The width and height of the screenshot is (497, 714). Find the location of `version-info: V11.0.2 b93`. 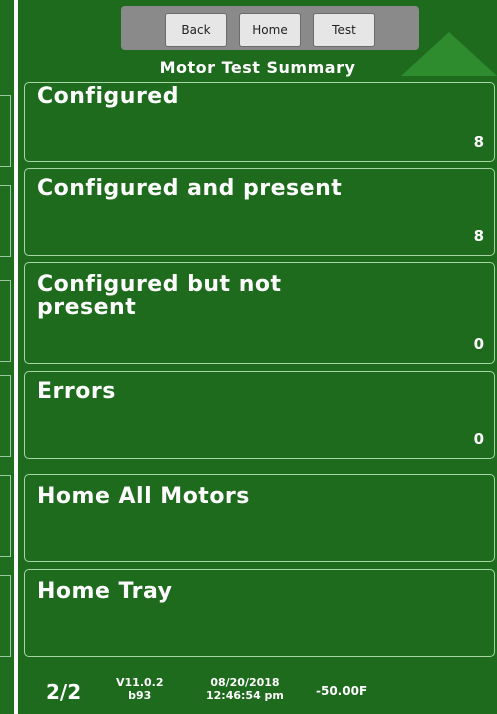

version-info: V11.0.2 b93 is located at coordinates (140, 689).